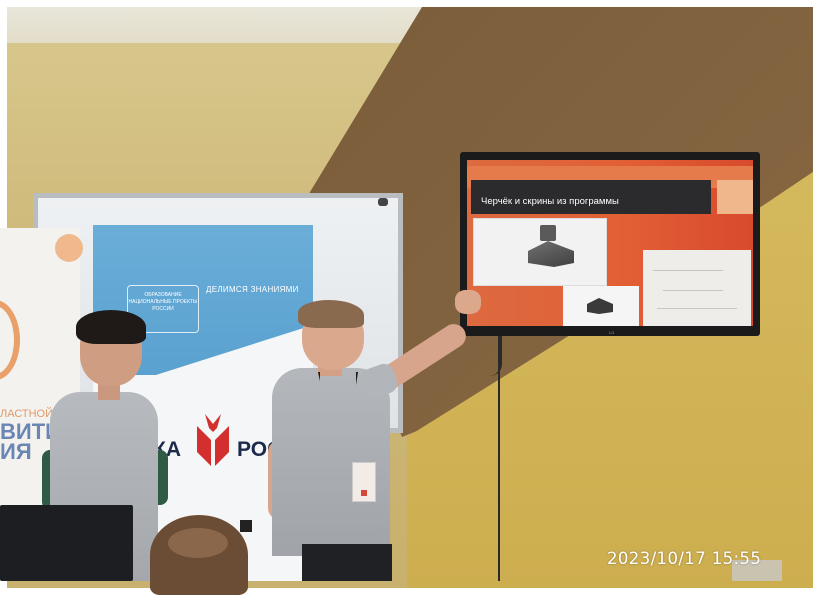 This screenshot has height=595, width=814. I want to click on qr-code-icon, so click(246, 526).